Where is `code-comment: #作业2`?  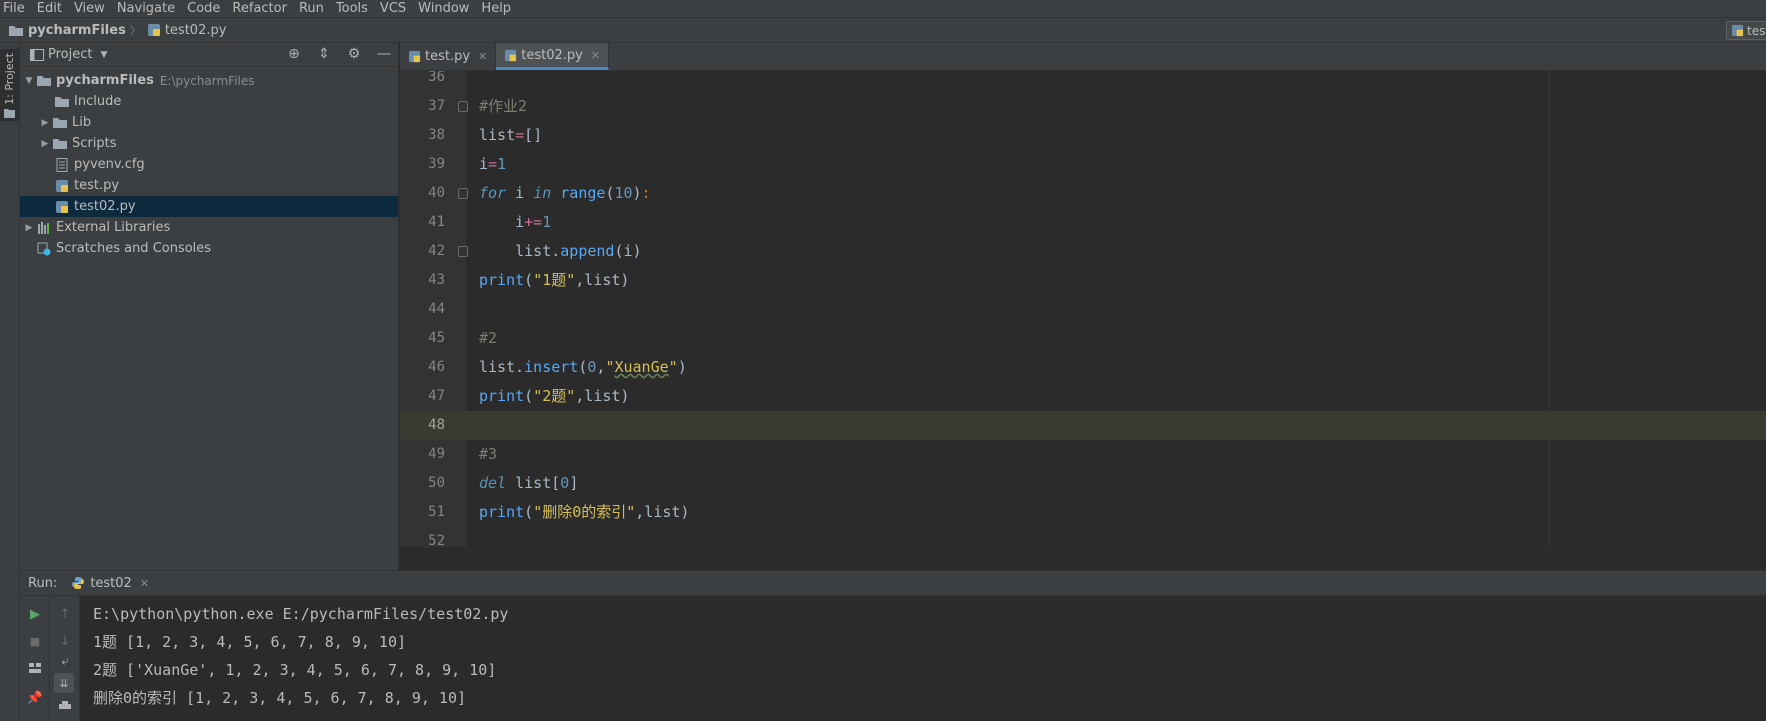 code-comment: #作业2 is located at coordinates (503, 106).